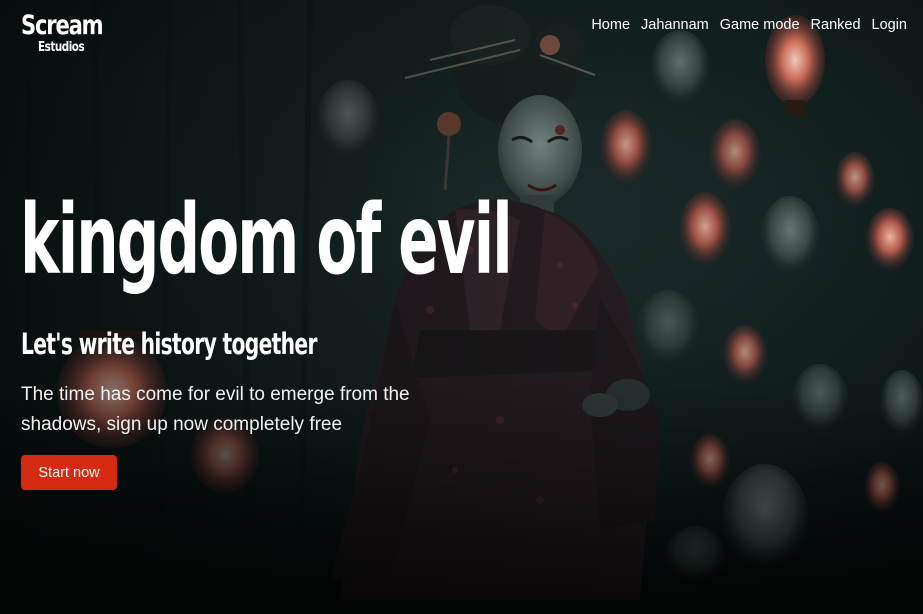 The height and width of the screenshot is (614, 923). I want to click on top-navigation: Home Jahannam Game mode Ranked Login, so click(743, 25).